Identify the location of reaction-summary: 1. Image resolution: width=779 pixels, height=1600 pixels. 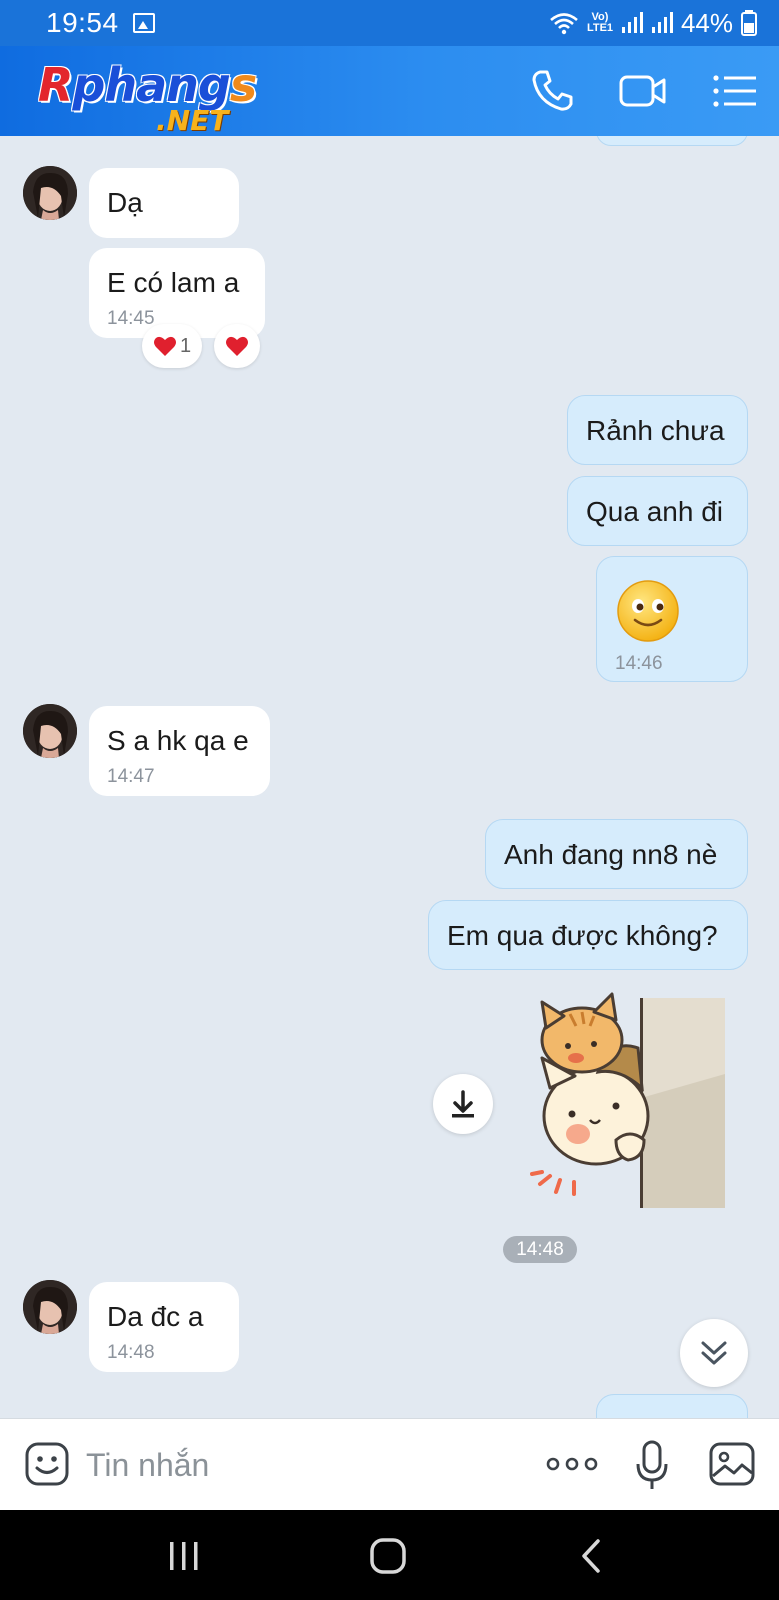
(172, 346).